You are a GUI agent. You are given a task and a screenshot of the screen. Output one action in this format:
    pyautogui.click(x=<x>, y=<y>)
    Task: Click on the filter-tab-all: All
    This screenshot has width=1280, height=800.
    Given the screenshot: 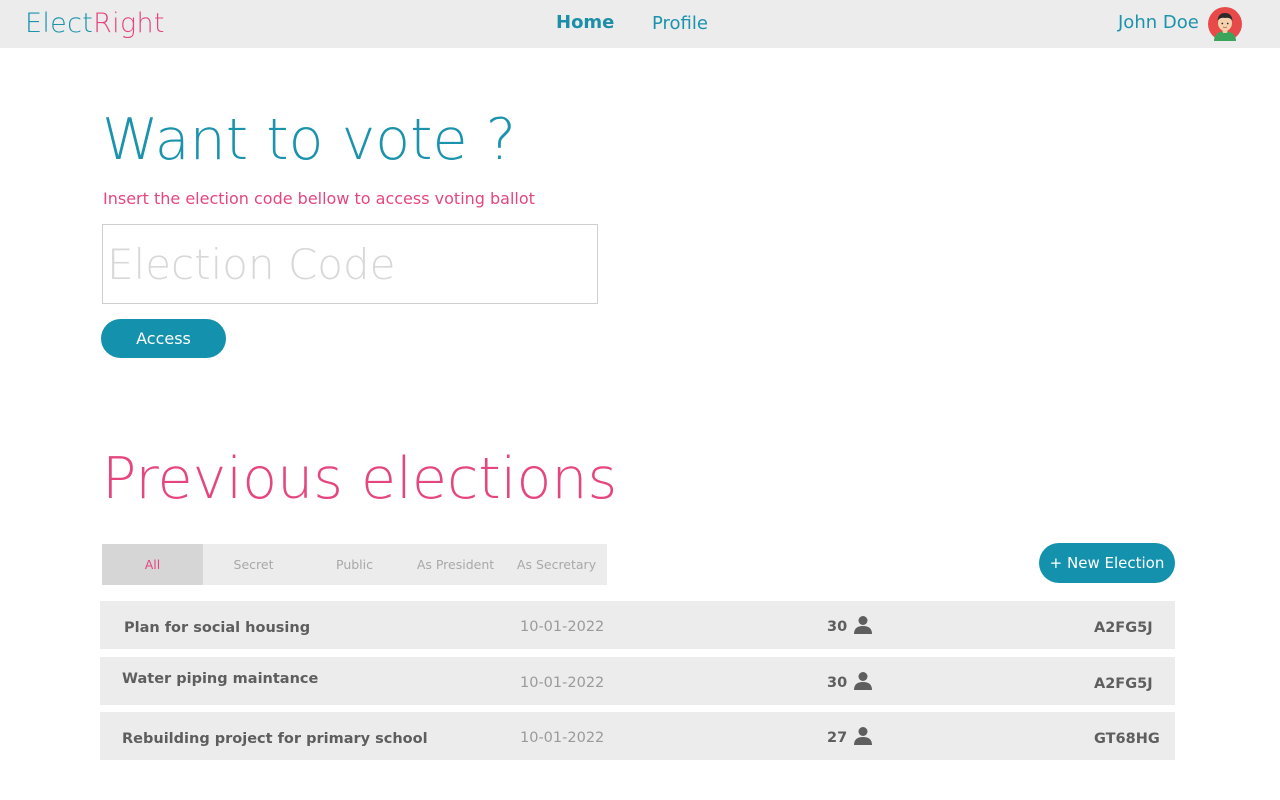 What is the action you would take?
    pyautogui.click(x=152, y=564)
    